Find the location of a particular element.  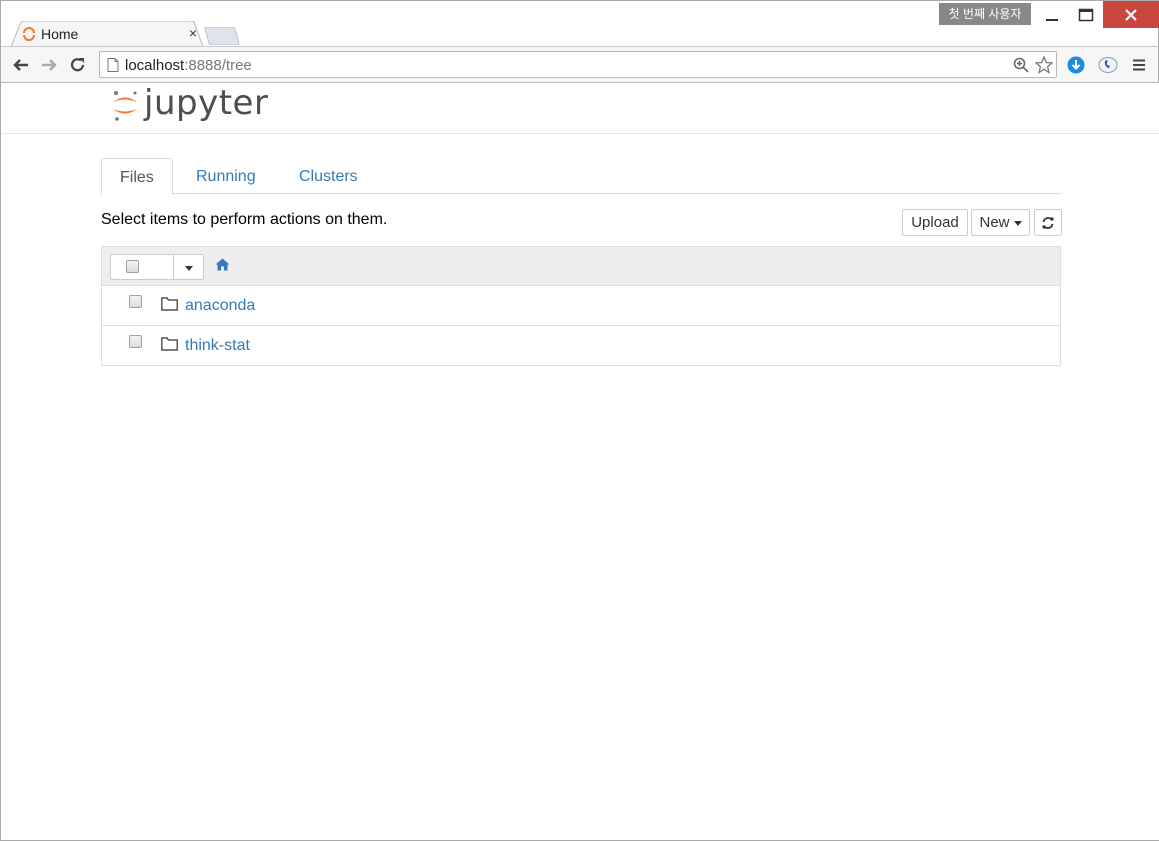

url-rest: :8888/tree is located at coordinates (218, 65).